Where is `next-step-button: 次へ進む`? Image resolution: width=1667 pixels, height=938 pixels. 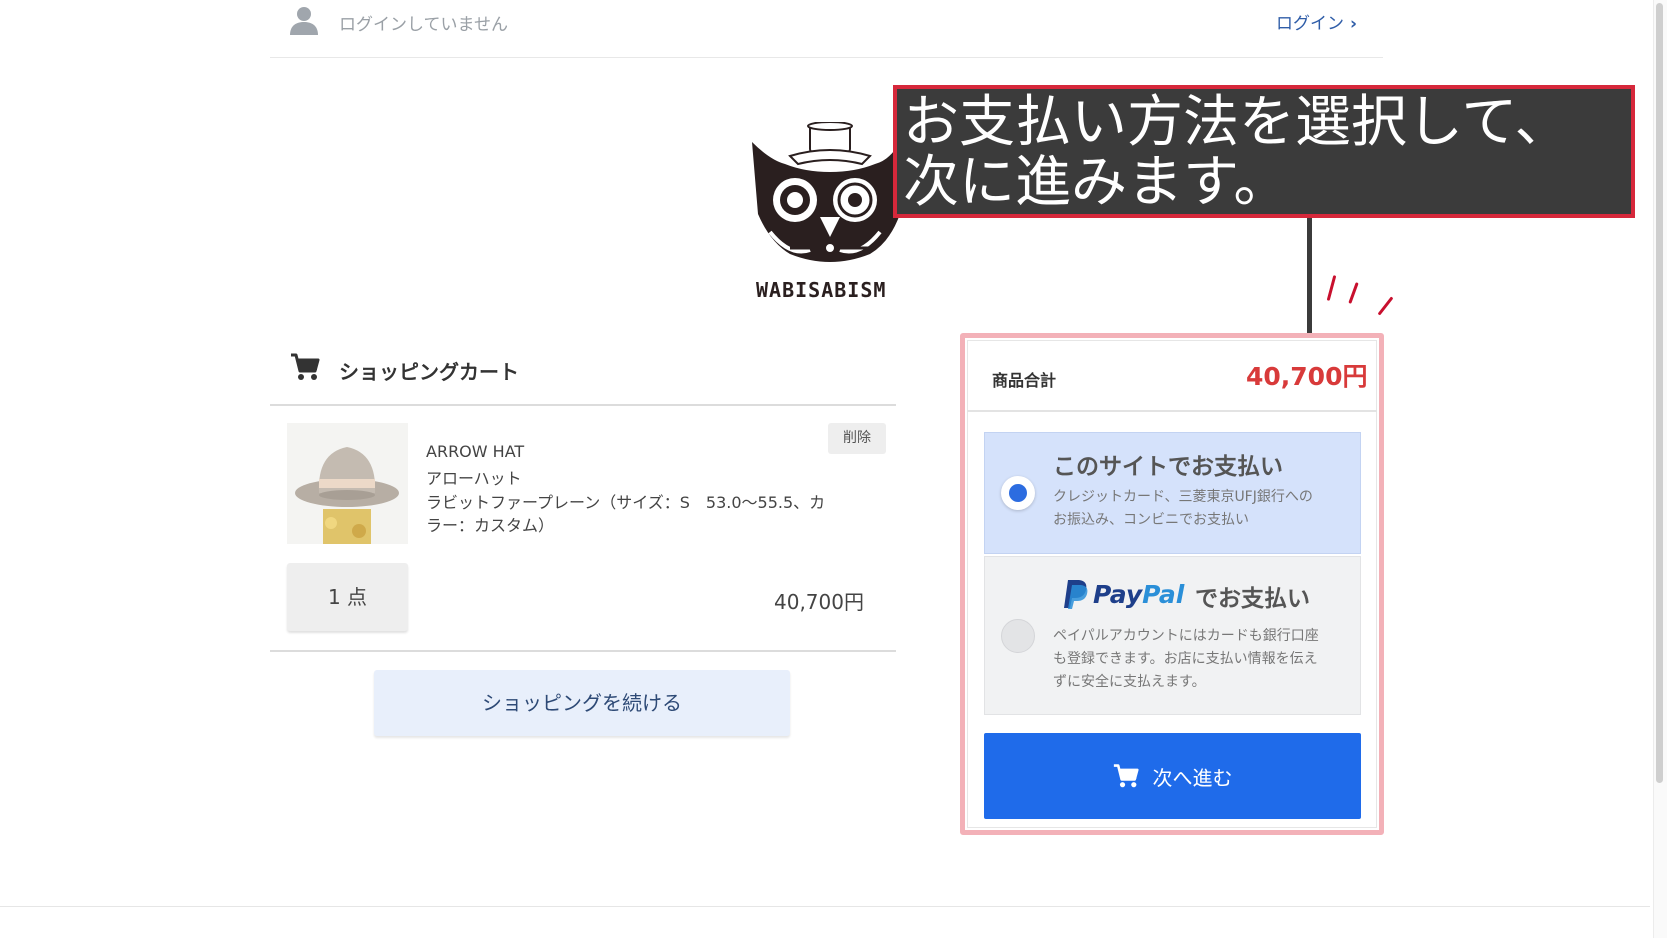 next-step-button: 次へ進む is located at coordinates (1172, 776).